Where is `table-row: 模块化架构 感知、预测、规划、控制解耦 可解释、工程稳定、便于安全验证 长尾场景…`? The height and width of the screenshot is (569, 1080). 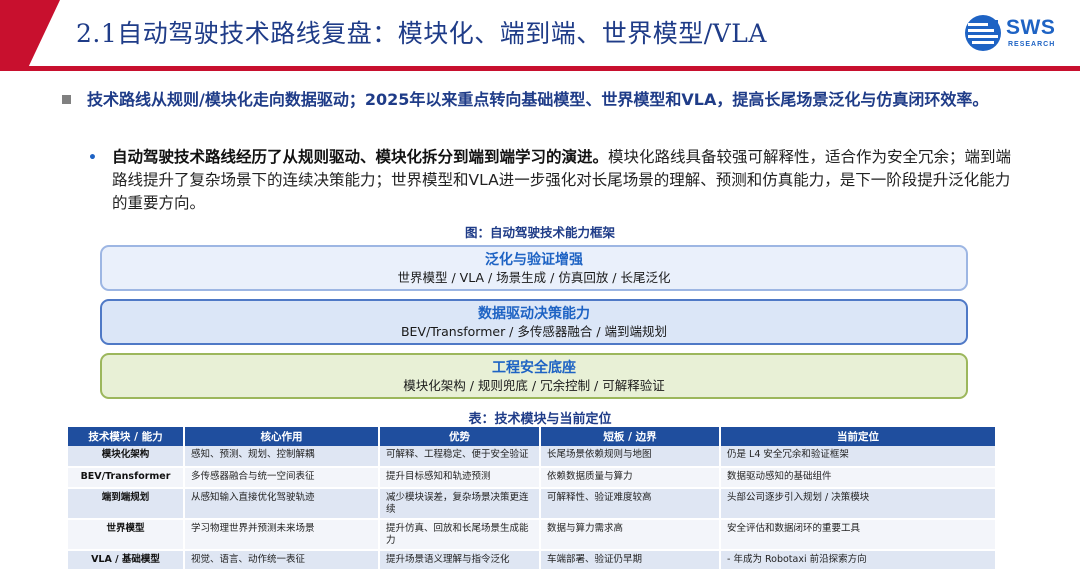
table-row: 模块化架构 感知、预测、规划、控制解耦 可解释、工程稳定、便于安全验证 长尾场景… is located at coordinates (532, 457).